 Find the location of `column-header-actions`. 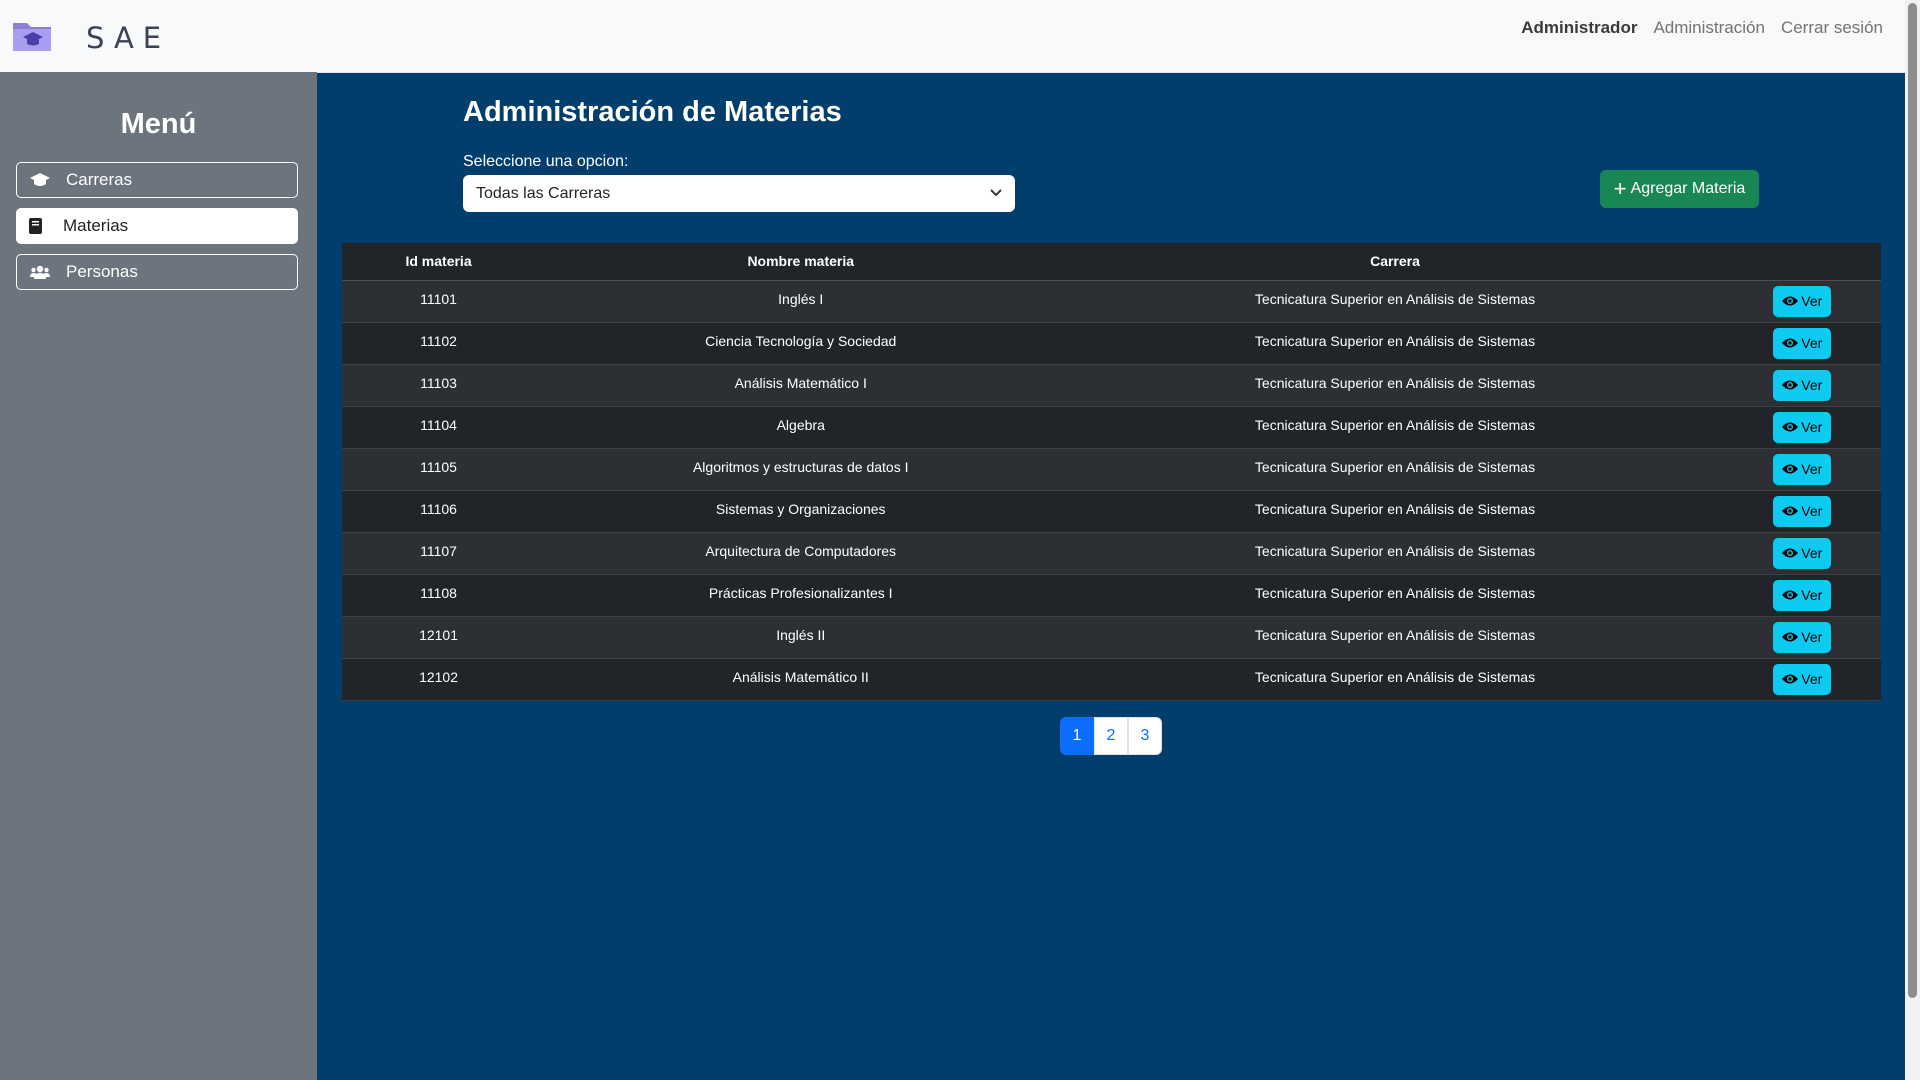

column-header-actions is located at coordinates (1802, 262).